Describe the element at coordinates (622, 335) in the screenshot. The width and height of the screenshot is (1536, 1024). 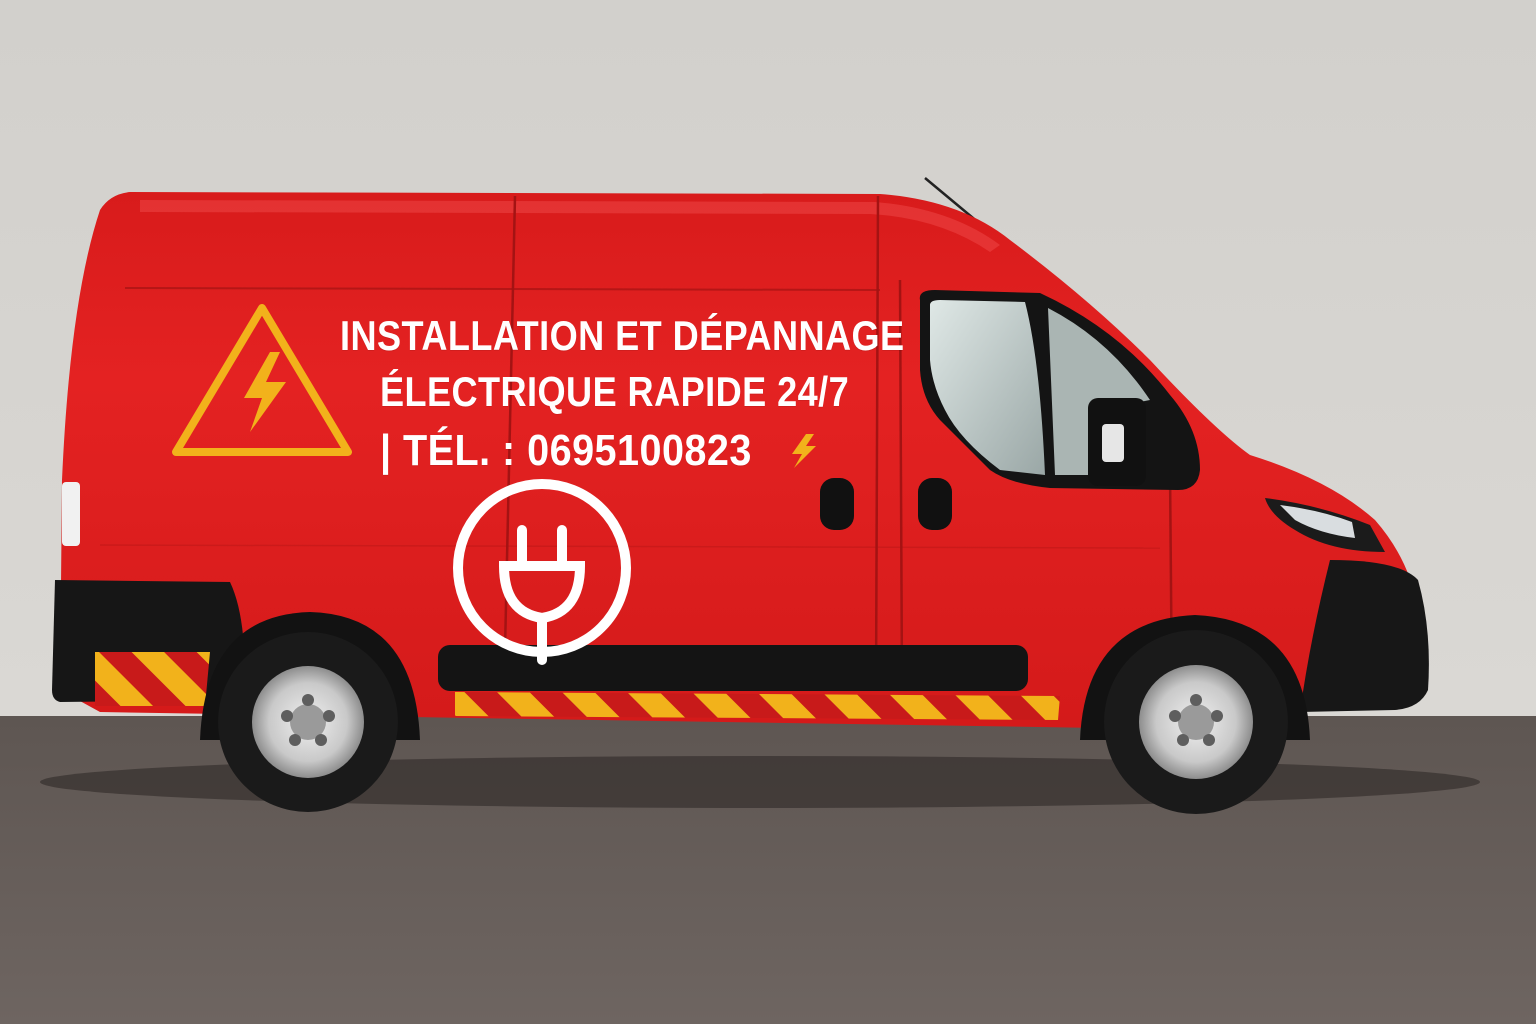
I see `livery-line-1: INSTALLATION ET DÉPANNAGE` at that location.